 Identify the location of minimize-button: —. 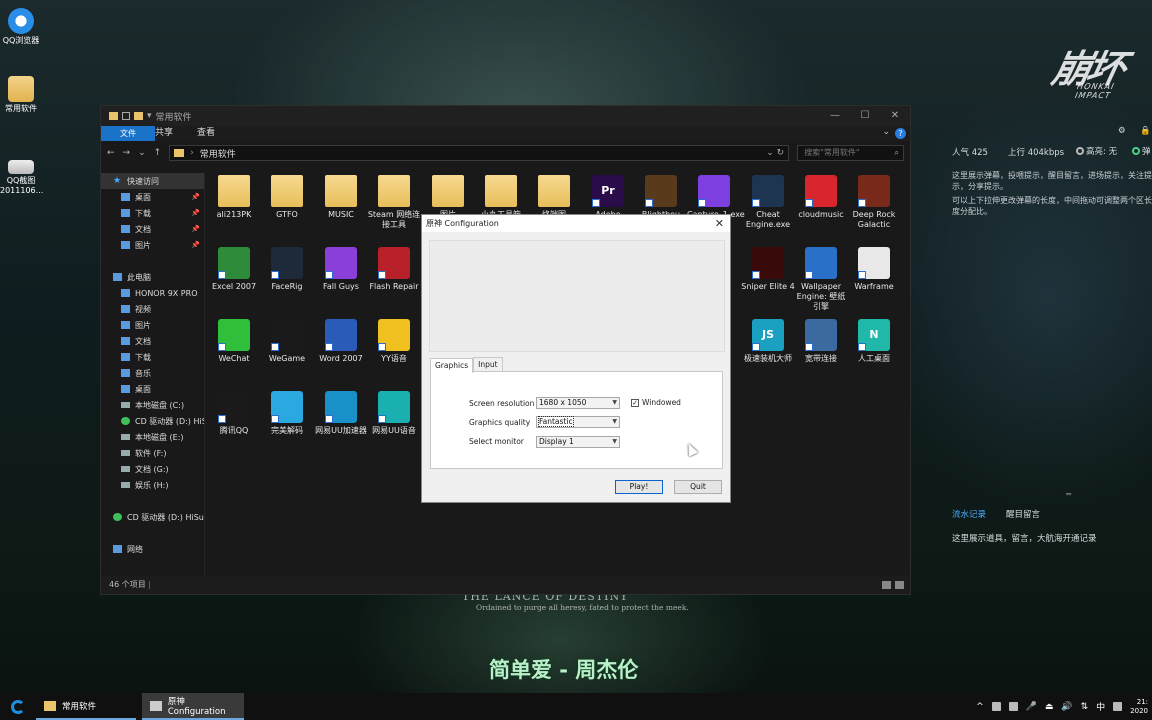
(835, 116).